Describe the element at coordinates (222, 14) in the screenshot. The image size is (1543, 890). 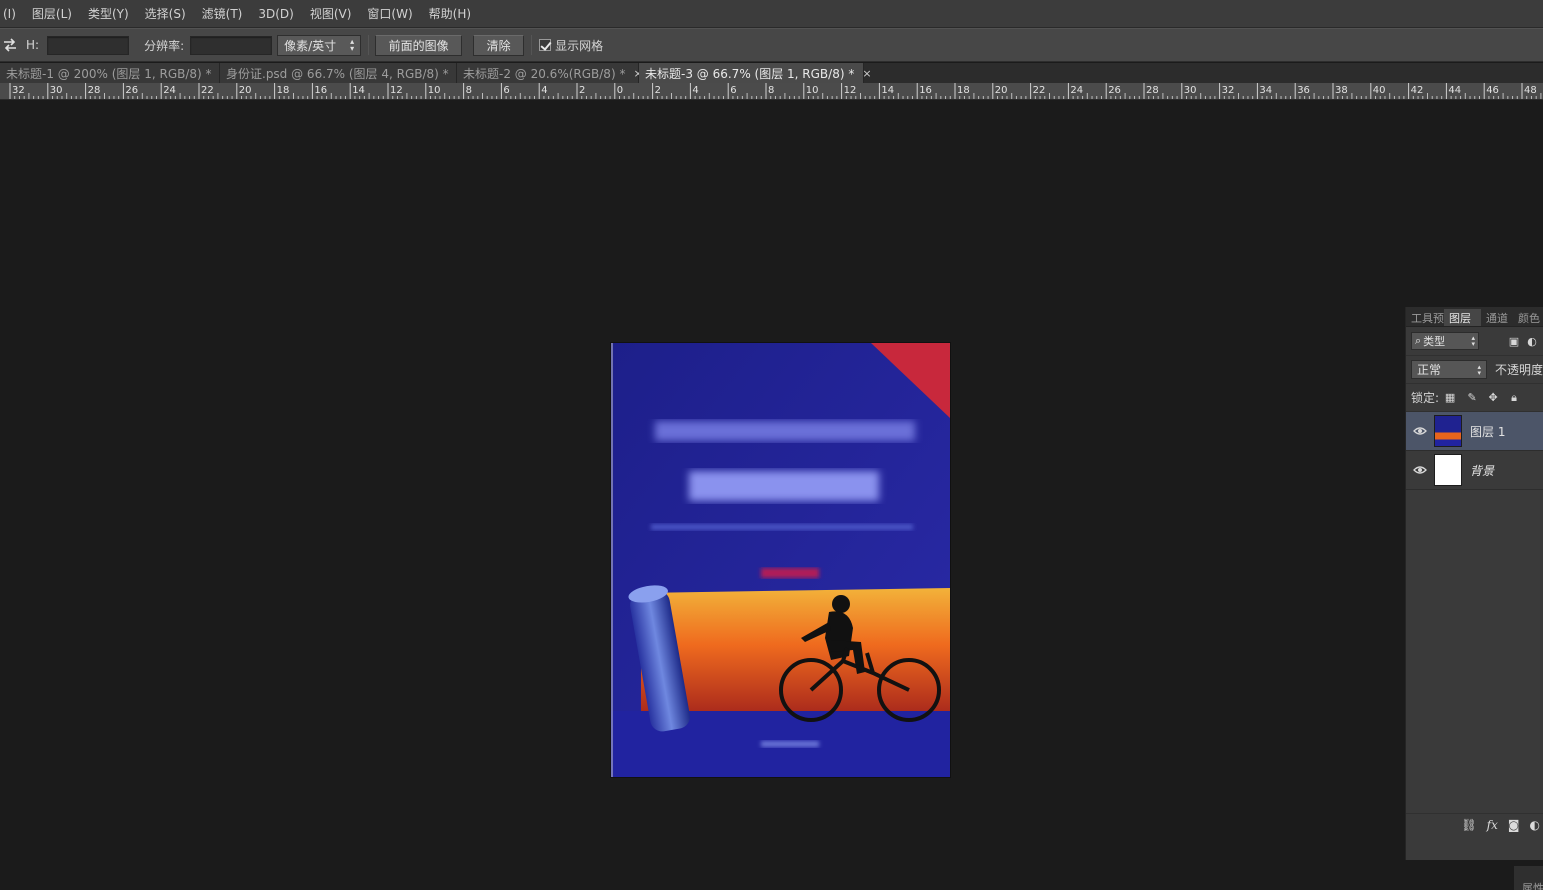
I see `menu-filter: 滤镜(T)` at that location.